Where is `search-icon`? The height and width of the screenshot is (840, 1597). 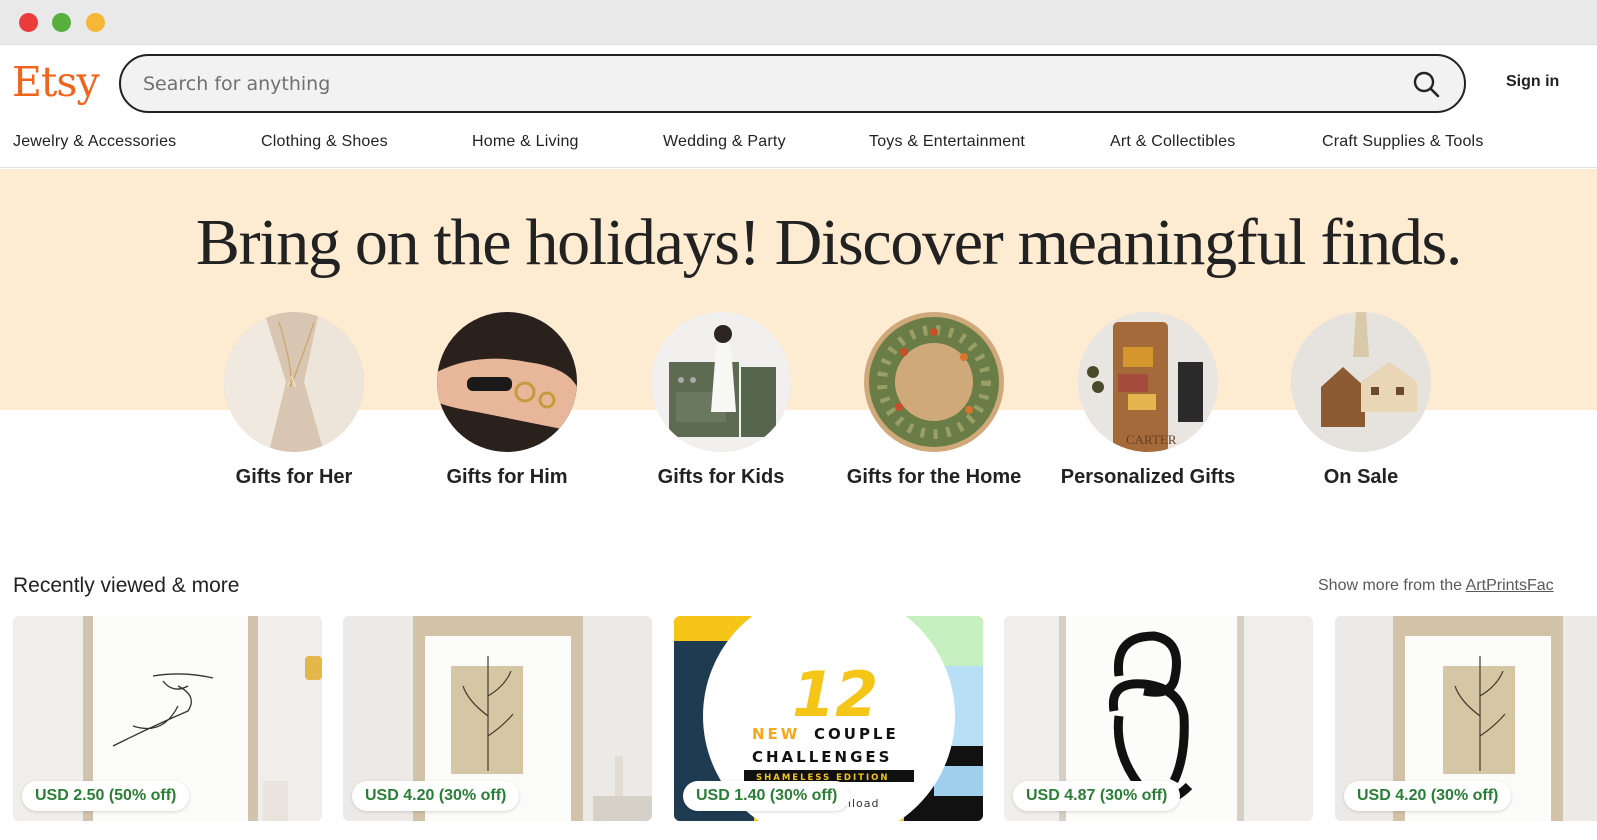 search-icon is located at coordinates (1427, 85).